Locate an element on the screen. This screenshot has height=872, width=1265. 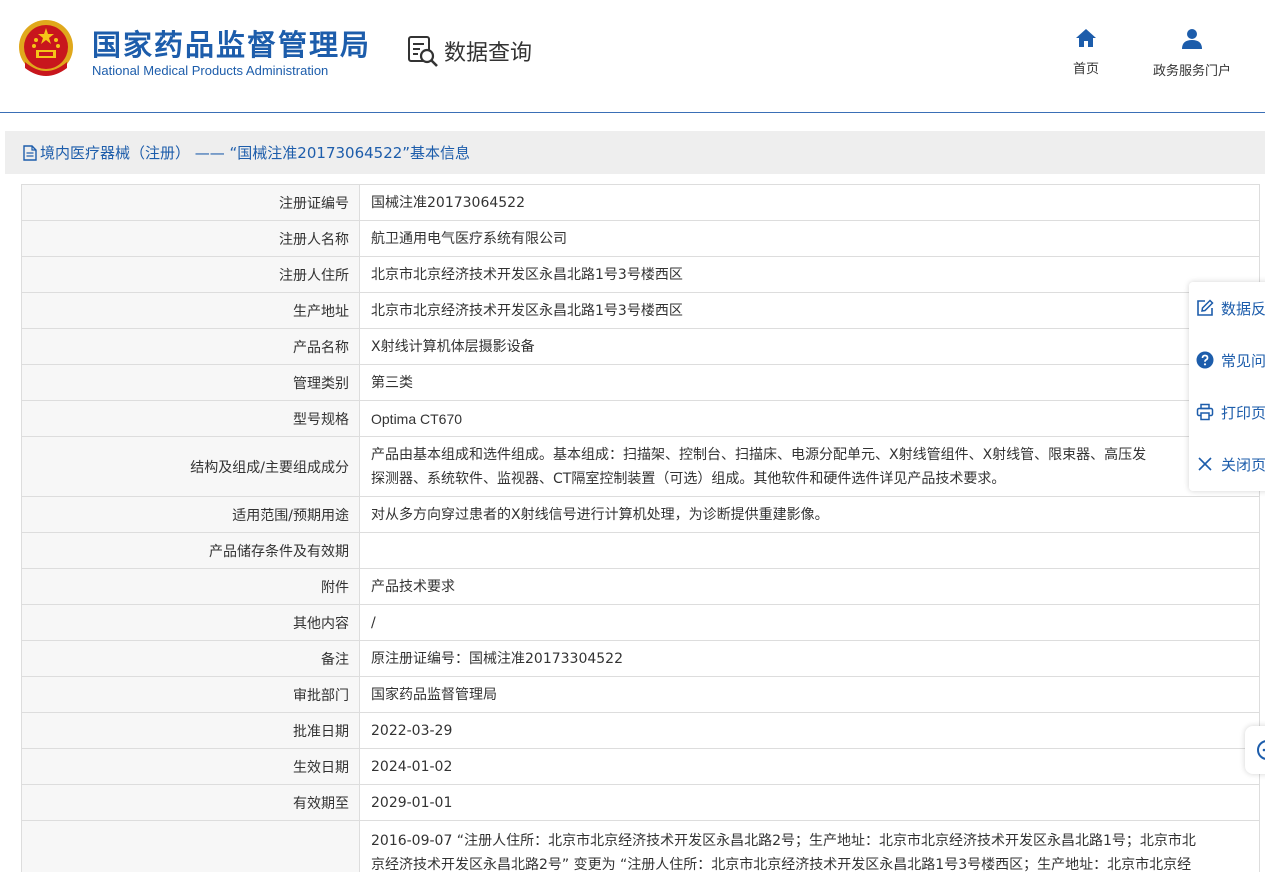
table-row: 有效期至 2029-01-01 is located at coordinates (640, 802).